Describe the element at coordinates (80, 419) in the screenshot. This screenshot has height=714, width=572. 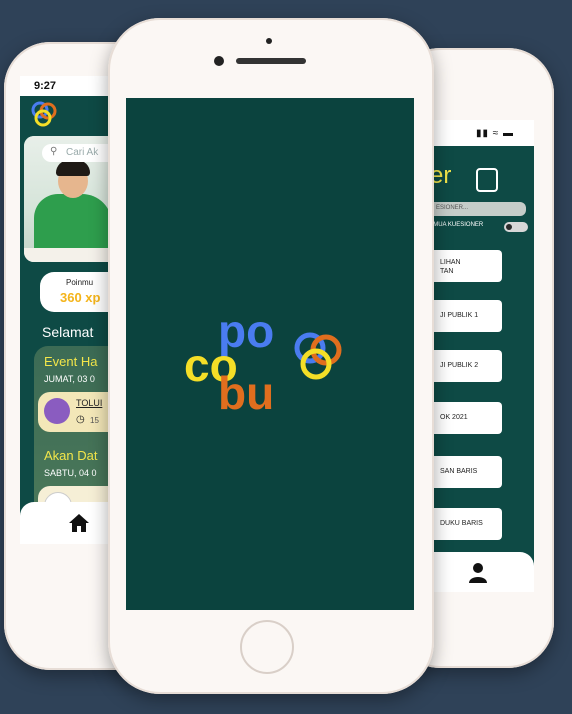
I see `clock-icon: ◷` at that location.